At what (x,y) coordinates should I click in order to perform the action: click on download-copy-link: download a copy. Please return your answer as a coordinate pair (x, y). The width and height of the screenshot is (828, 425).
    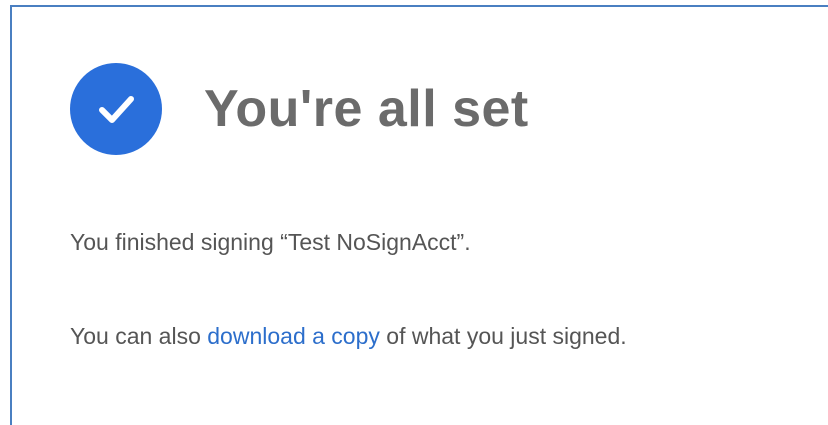
    Looking at the image, I should click on (293, 336).